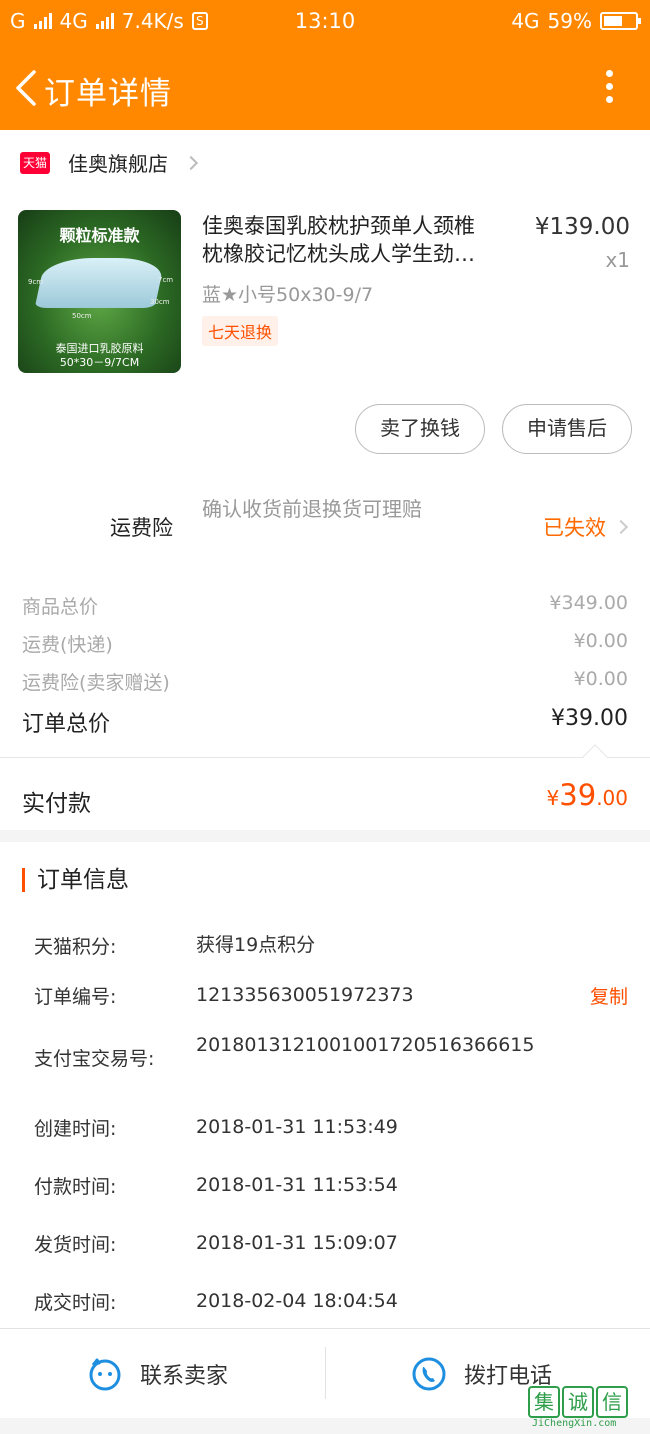 This screenshot has width=650, height=1434. What do you see at coordinates (96, 683) in the screenshot?
I see `summary-label: 运费险(卖家赠送)` at bounding box center [96, 683].